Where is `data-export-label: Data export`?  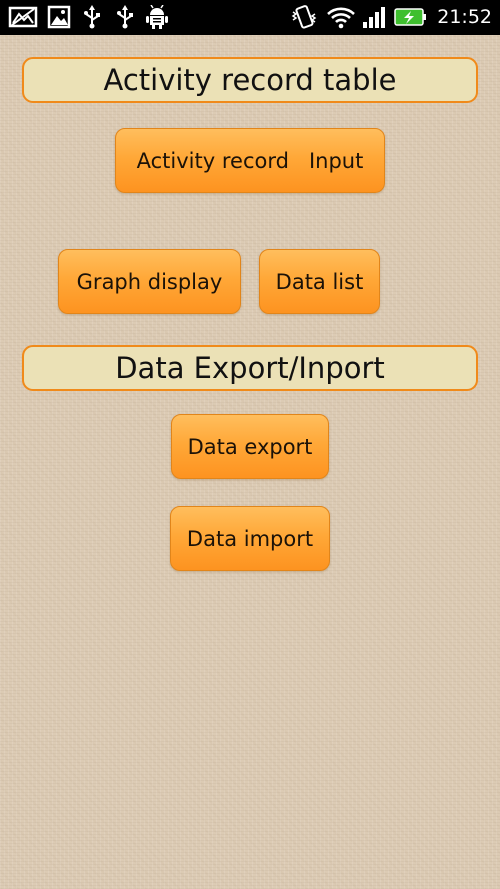
data-export-label: Data export is located at coordinates (250, 446).